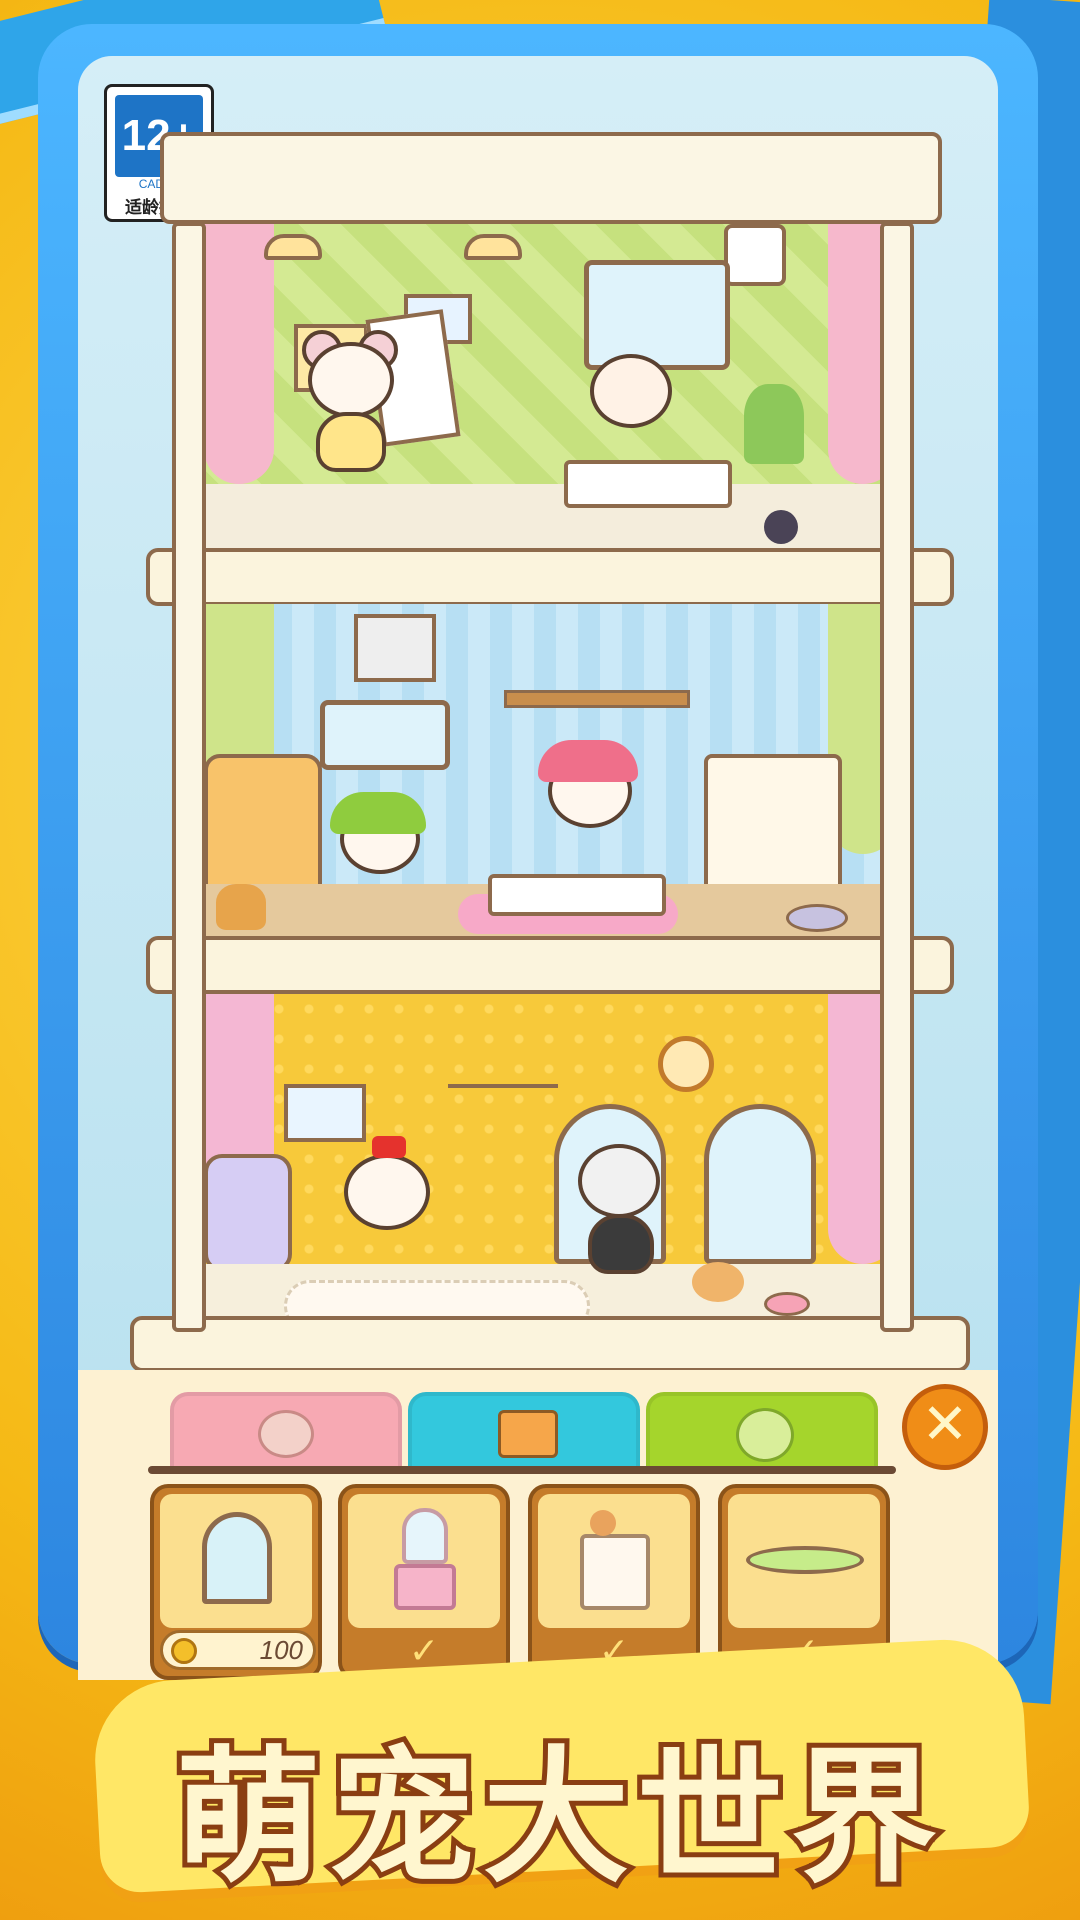 This screenshot has height=1920, width=1080. I want to click on mini-fridge-icon, so click(248, 1213).